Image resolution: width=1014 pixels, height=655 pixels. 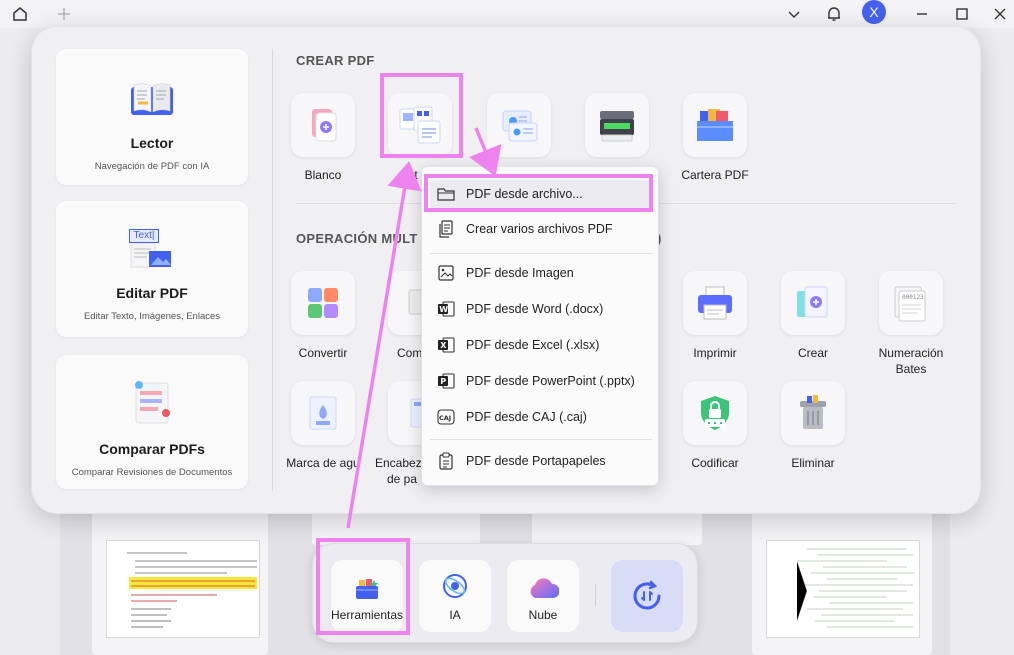 What do you see at coordinates (813, 303) in the screenshot?
I see `create-icon` at bounding box center [813, 303].